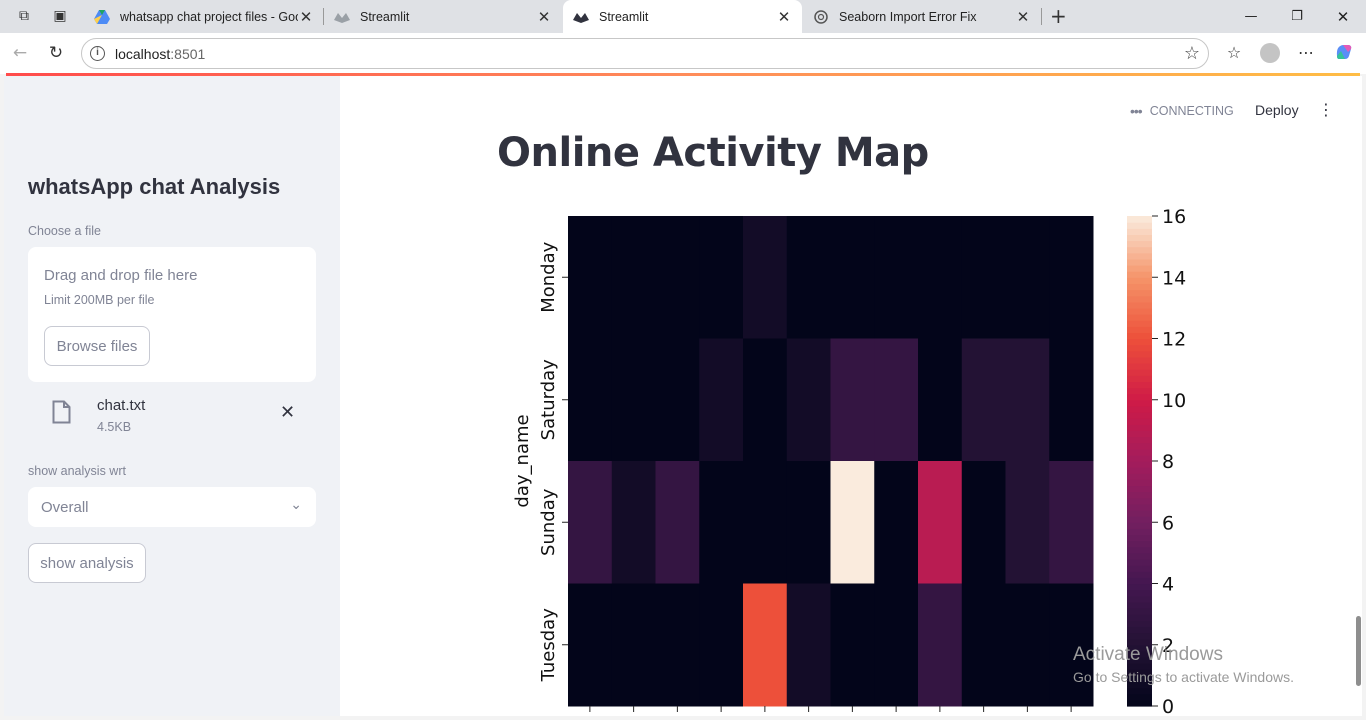 The width and height of the screenshot is (1366, 720). Describe the element at coordinates (645, 53) in the screenshot. I see `address-bar: i localhost:8501 ☆` at that location.